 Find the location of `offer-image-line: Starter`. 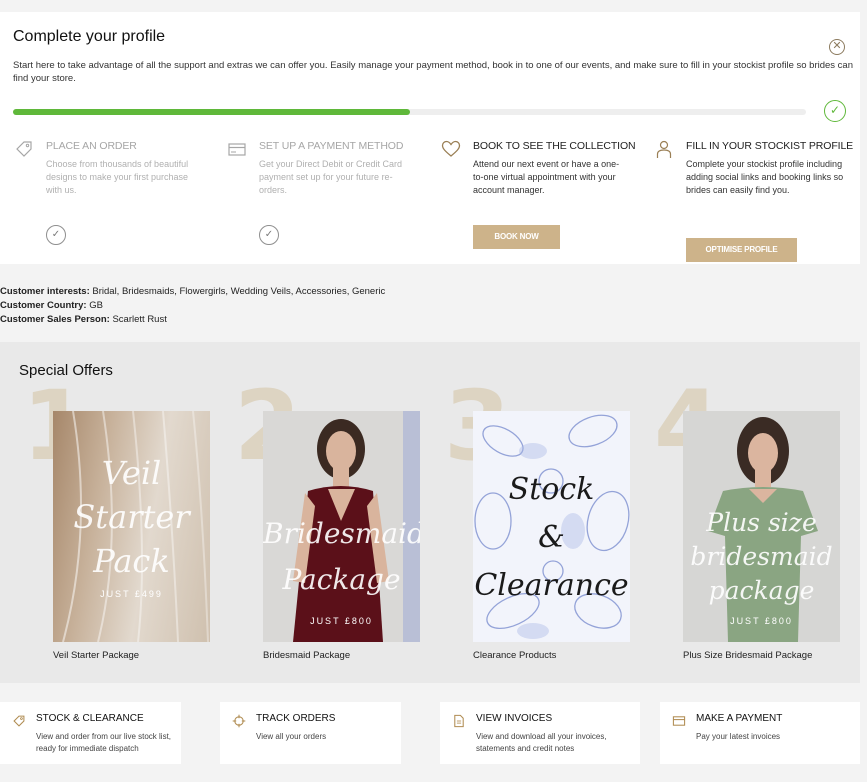

offer-image-line: Starter is located at coordinates (131, 517).